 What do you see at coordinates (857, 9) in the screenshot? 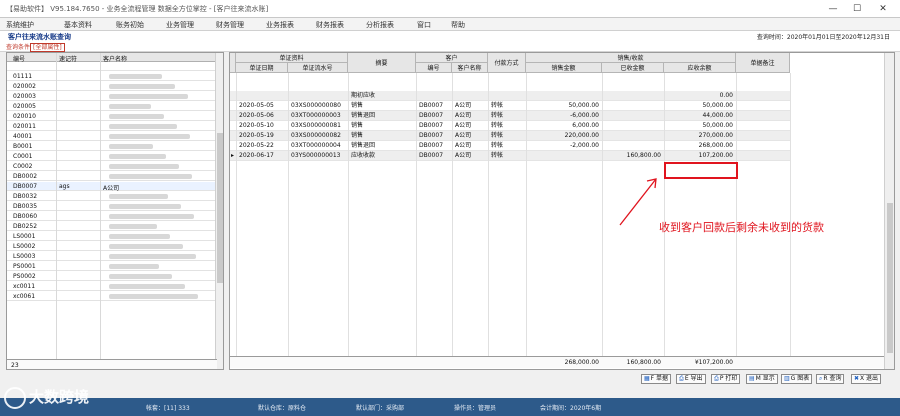
I see `maximize-button: ☐` at bounding box center [857, 9].